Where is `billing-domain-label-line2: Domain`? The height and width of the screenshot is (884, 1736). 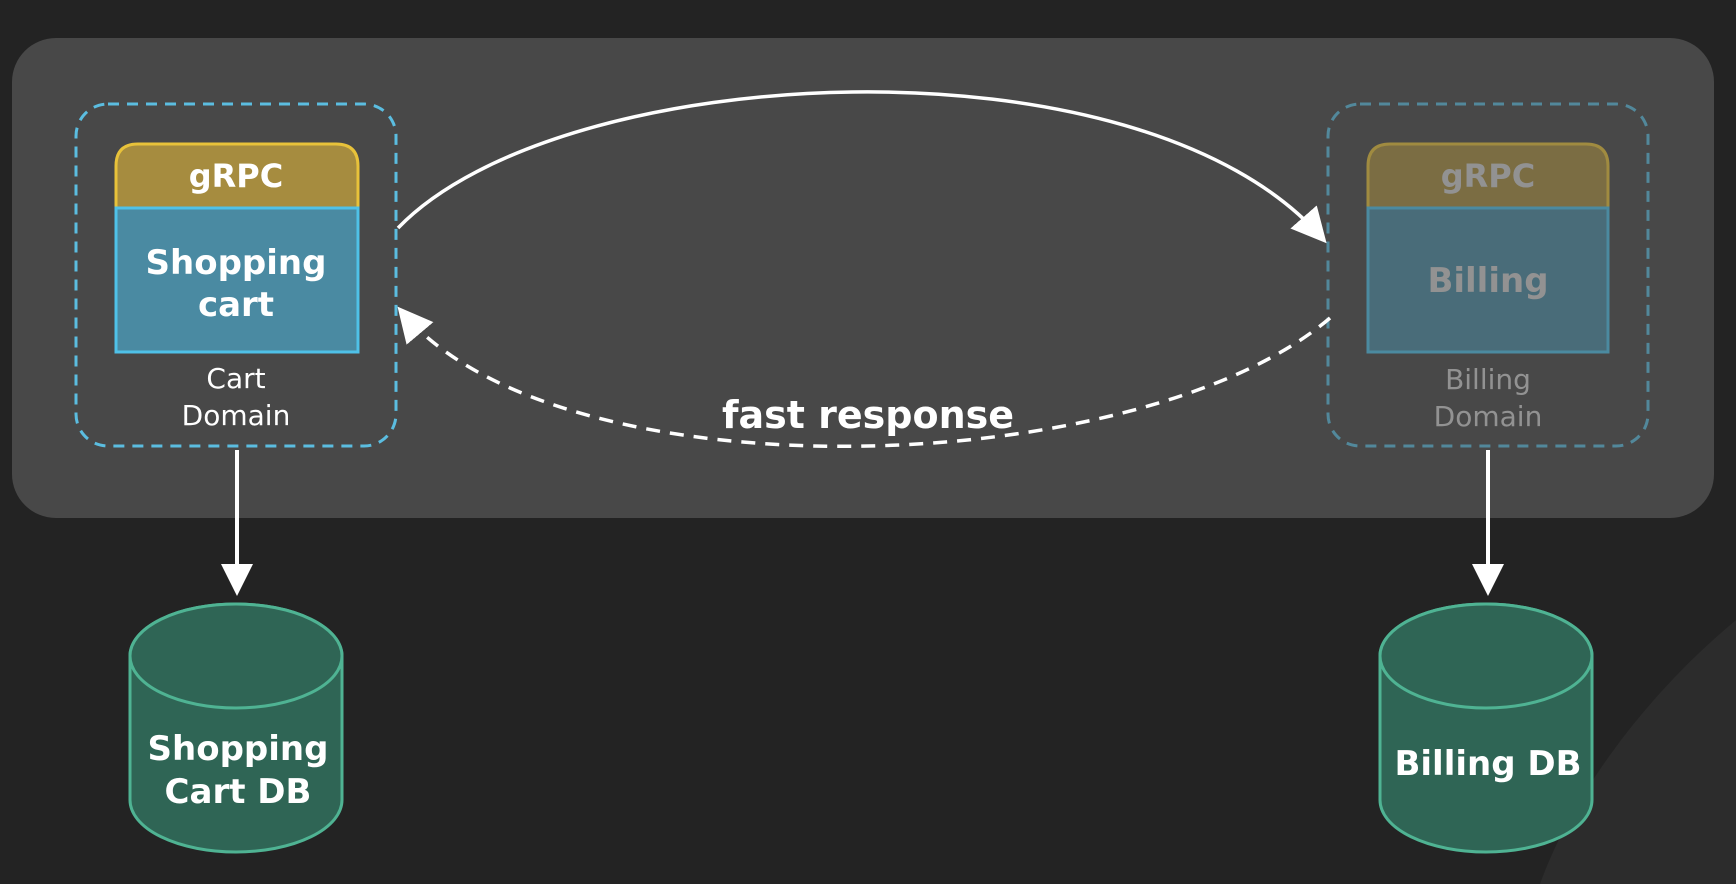 billing-domain-label-line2: Domain is located at coordinates (1488, 416).